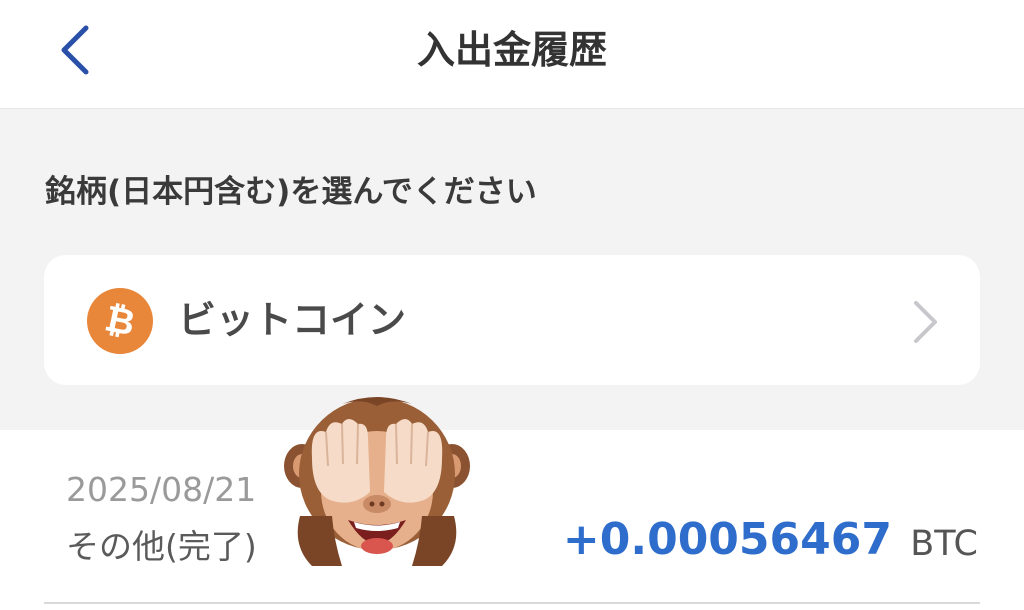  I want to click on page-title: 入出金履歴, so click(511, 50).